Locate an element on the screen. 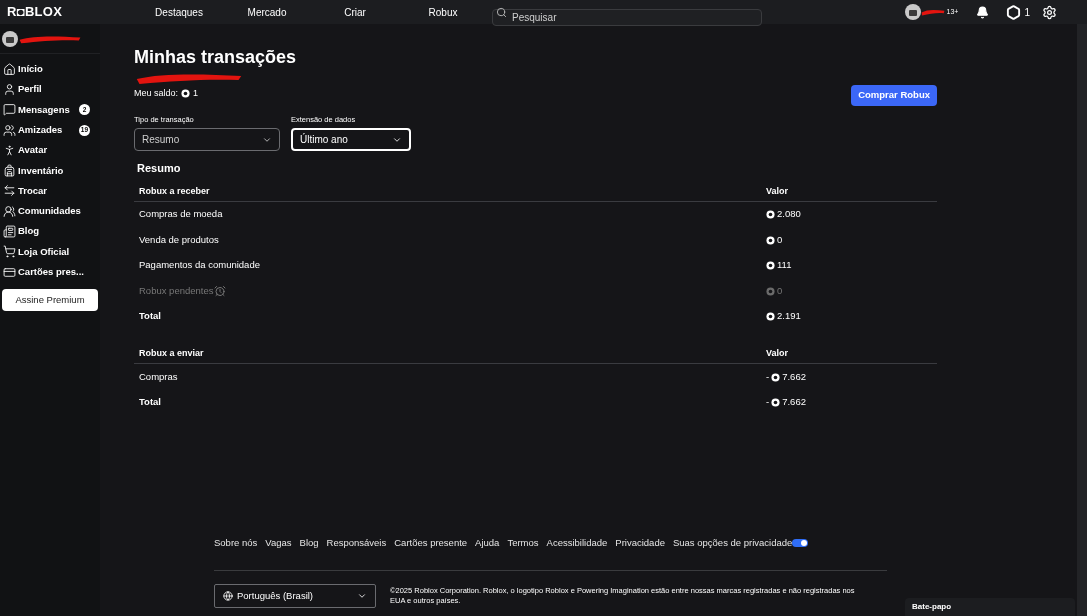 The width and height of the screenshot is (1087, 616). chevron-icon is located at coordinates (362, 596).